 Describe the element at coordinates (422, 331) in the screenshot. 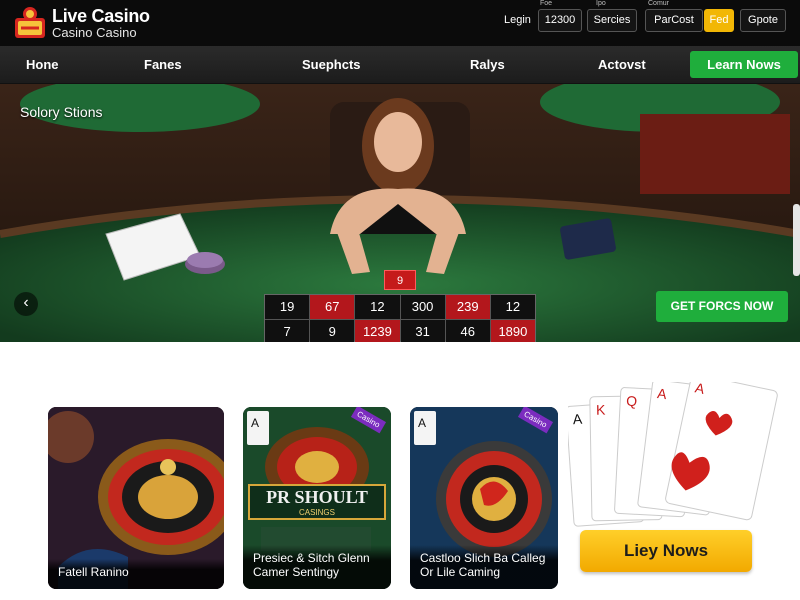

I see `board-cell: 31` at that location.